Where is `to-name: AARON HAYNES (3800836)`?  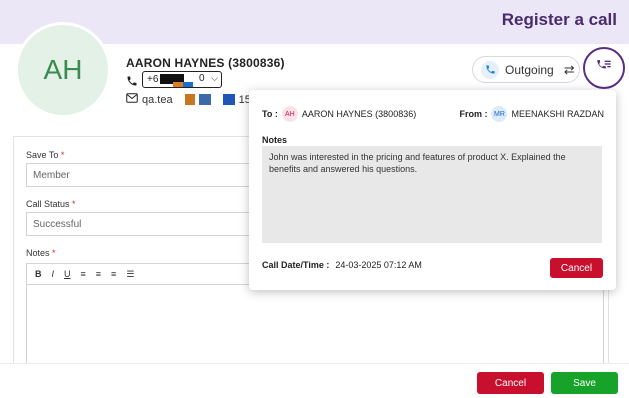
to-name: AARON HAYNES (3800836) is located at coordinates (359, 114).